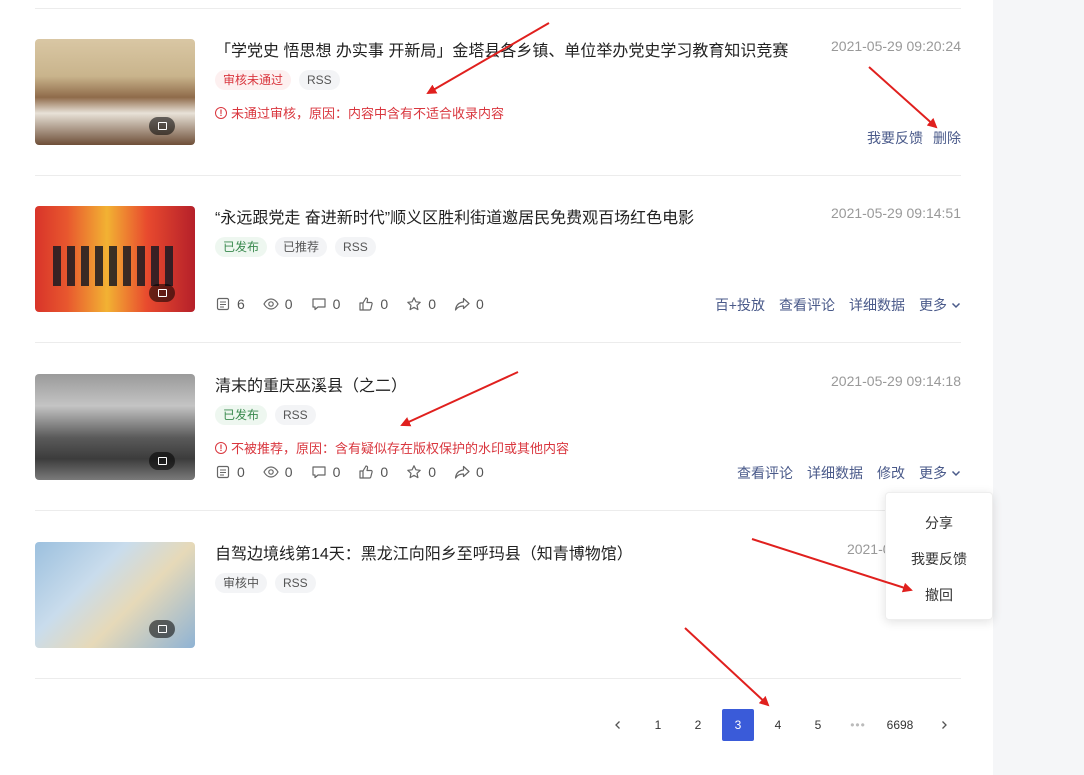  I want to click on stats-row: 0 0 0 0 0 0, so click(358, 472).